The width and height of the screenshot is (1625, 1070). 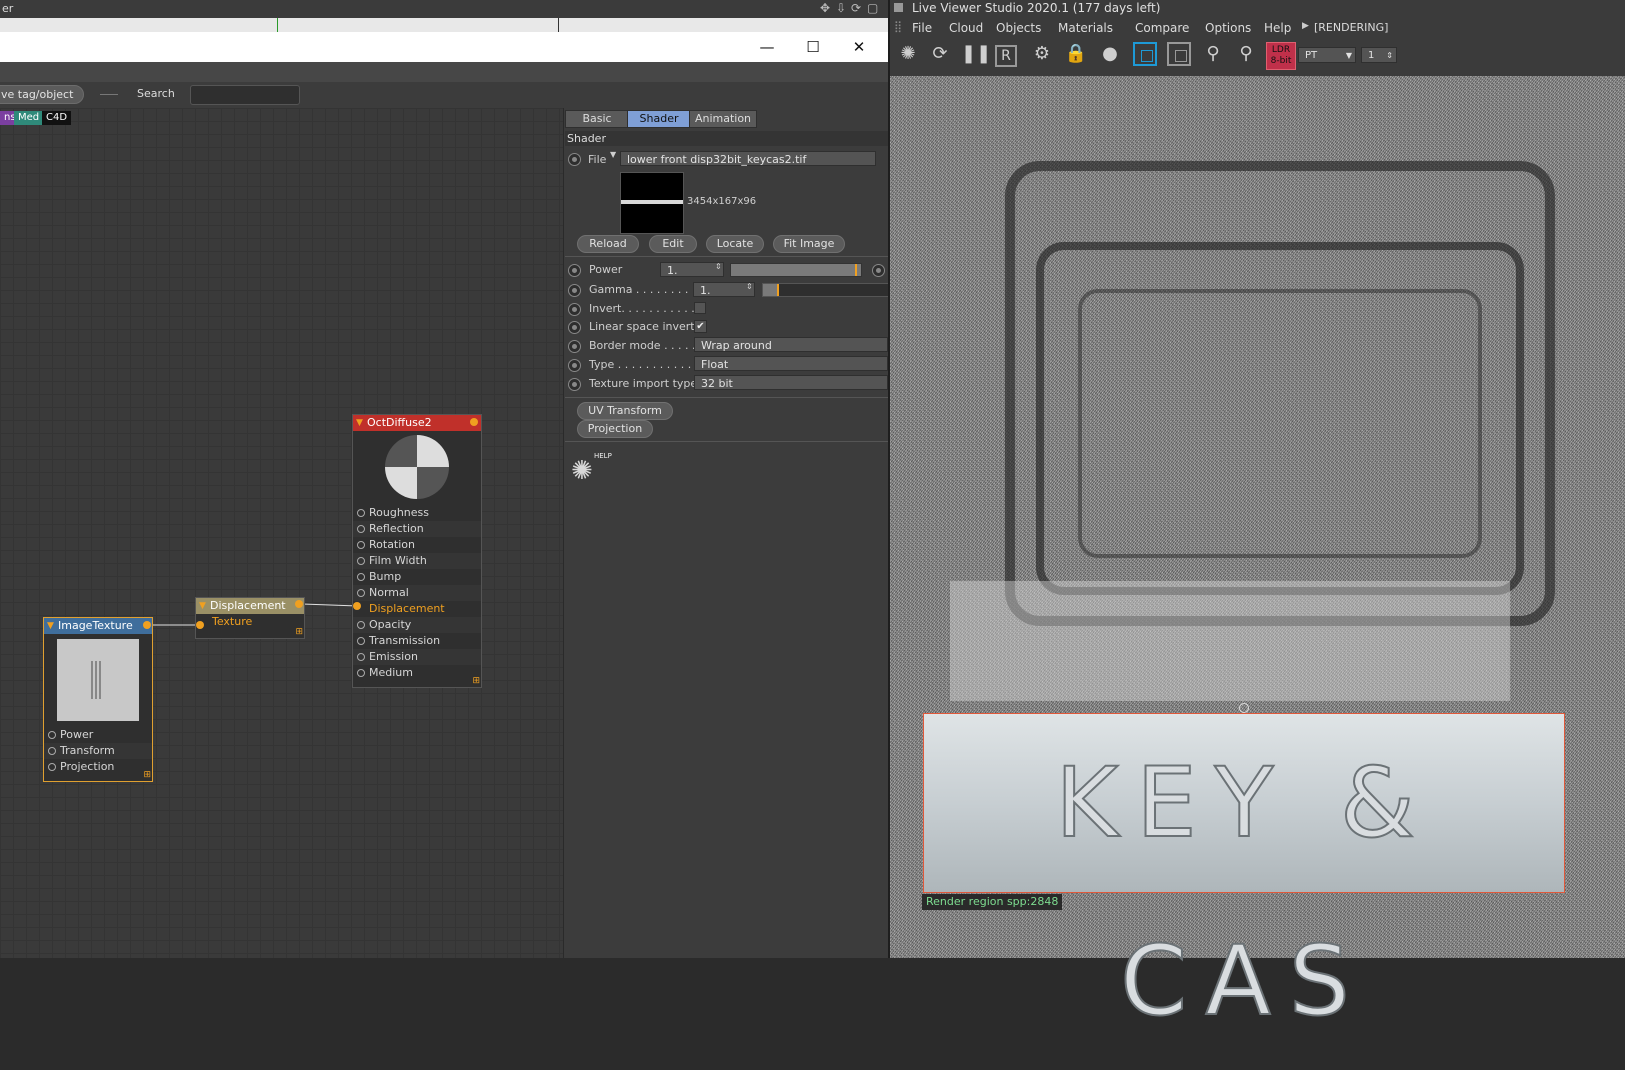 What do you see at coordinates (250, 622) in the screenshot?
I see `port-texture: Texture` at bounding box center [250, 622].